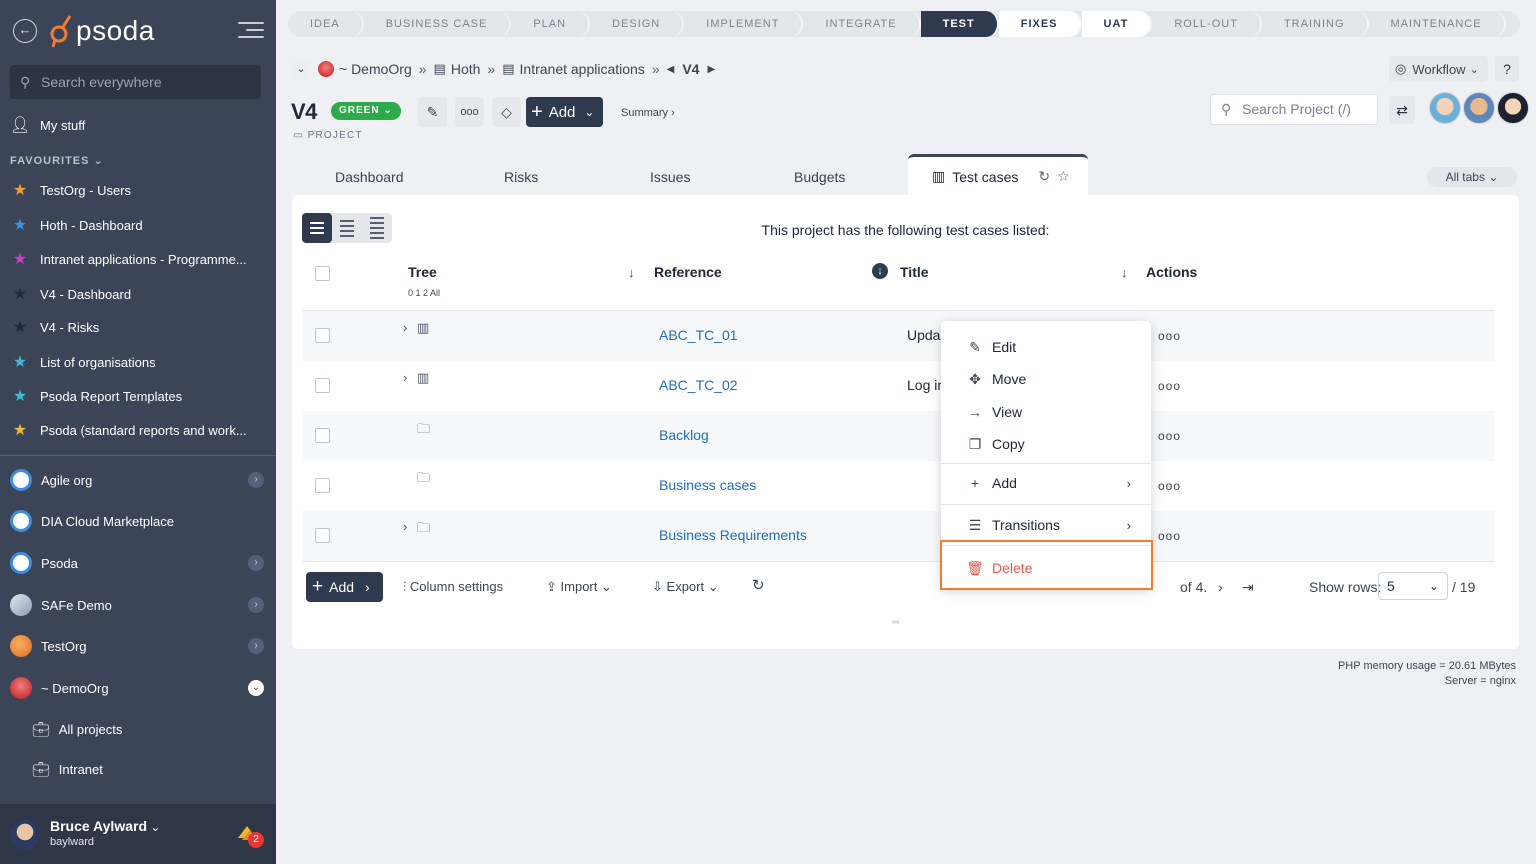  I want to click on stage-fixes: FIXES, so click(1040, 24).